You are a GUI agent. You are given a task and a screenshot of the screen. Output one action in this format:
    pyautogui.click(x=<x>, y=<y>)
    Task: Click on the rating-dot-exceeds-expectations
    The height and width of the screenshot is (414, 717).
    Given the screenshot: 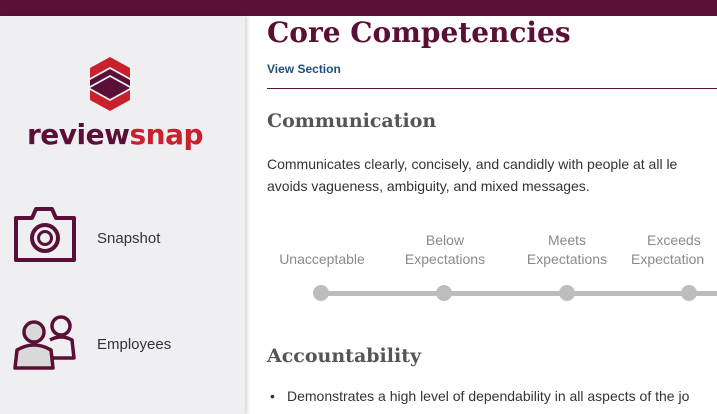 What is the action you would take?
    pyautogui.click(x=689, y=293)
    